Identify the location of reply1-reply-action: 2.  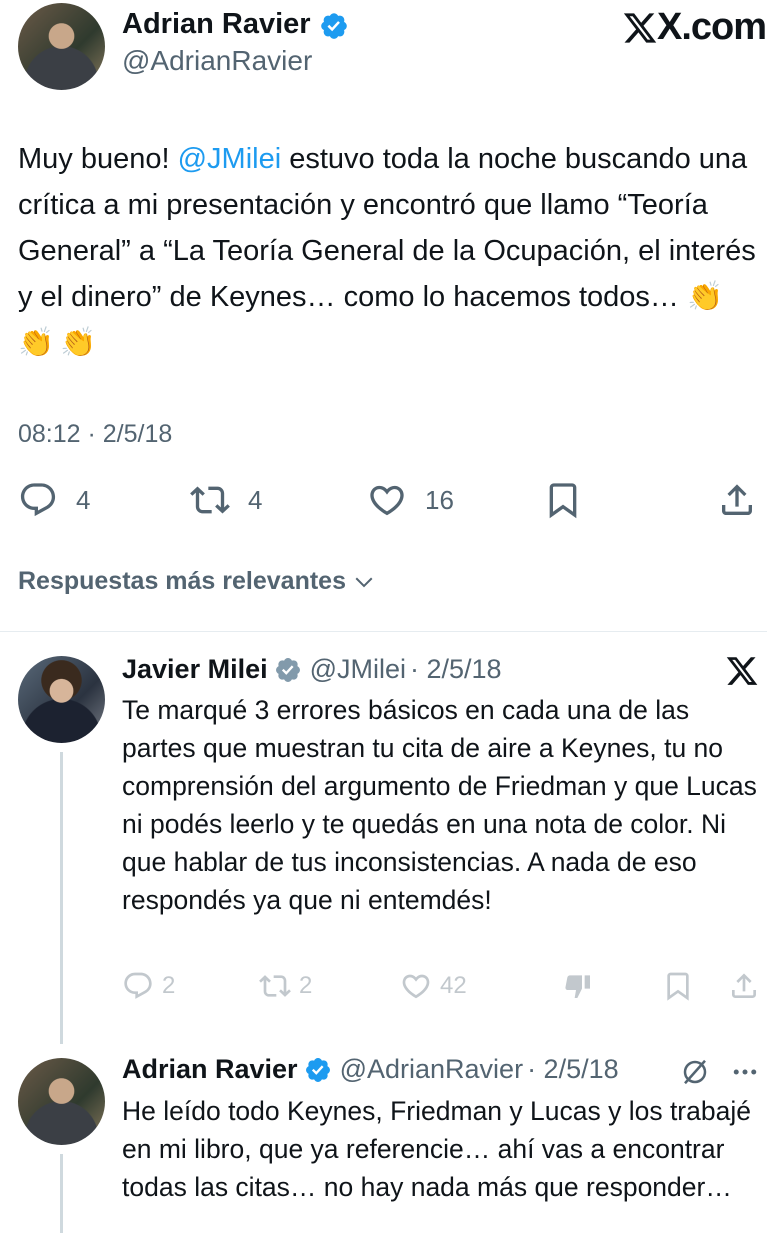
(148, 986).